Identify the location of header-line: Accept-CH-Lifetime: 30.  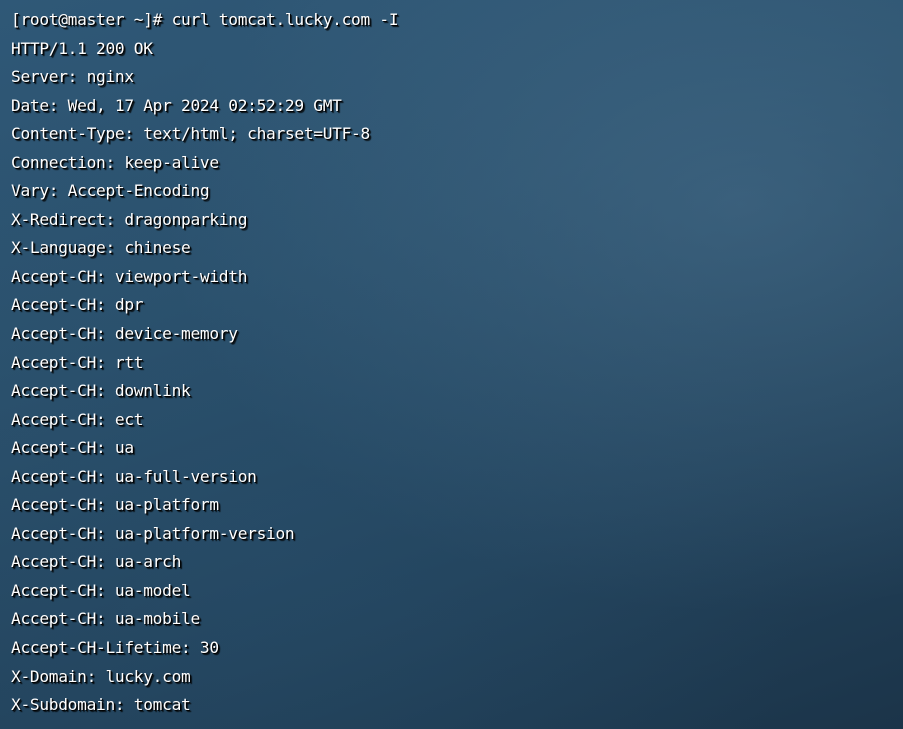
(115, 648).